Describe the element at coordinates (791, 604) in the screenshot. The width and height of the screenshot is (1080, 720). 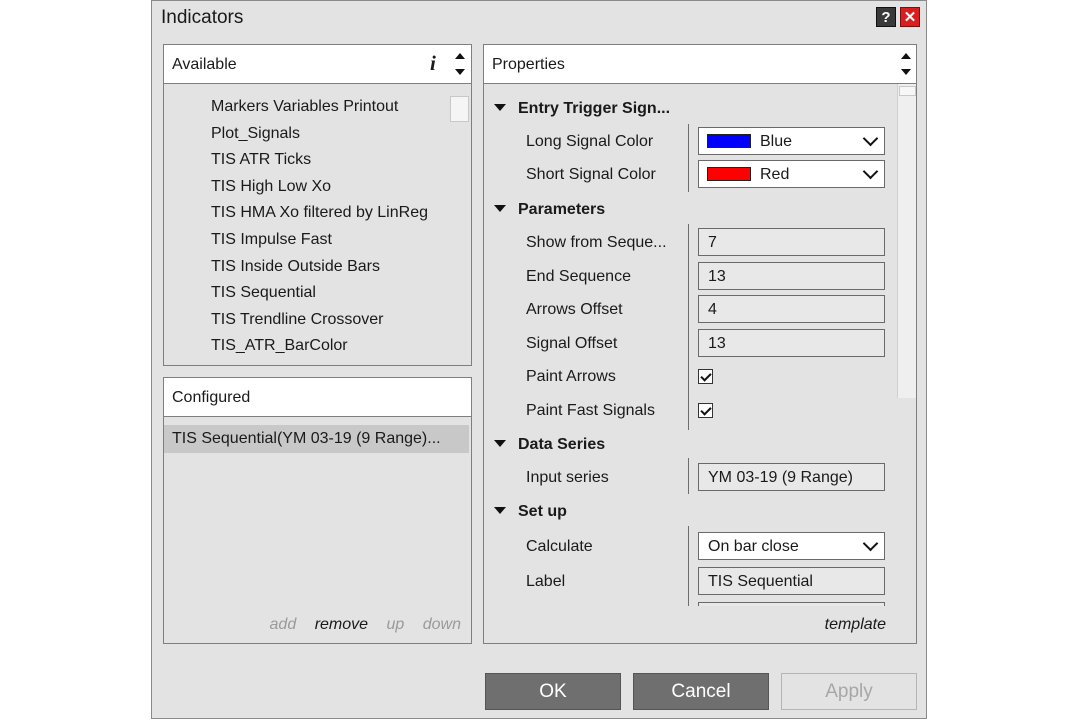
I see `next-field-partial` at that location.